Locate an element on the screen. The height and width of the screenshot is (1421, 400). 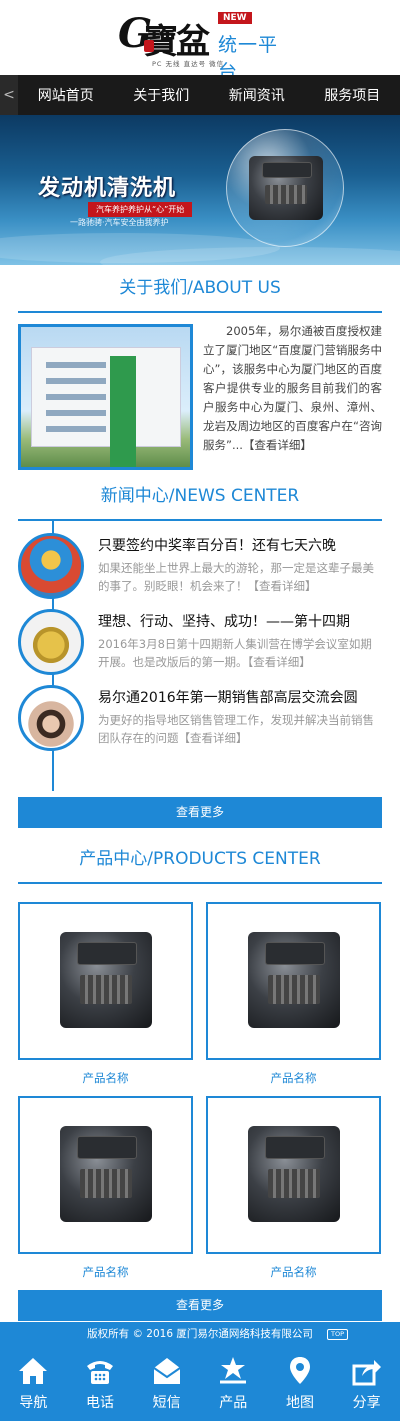
toolbar-sms-button: 短信 is located at coordinates (167, 1383).